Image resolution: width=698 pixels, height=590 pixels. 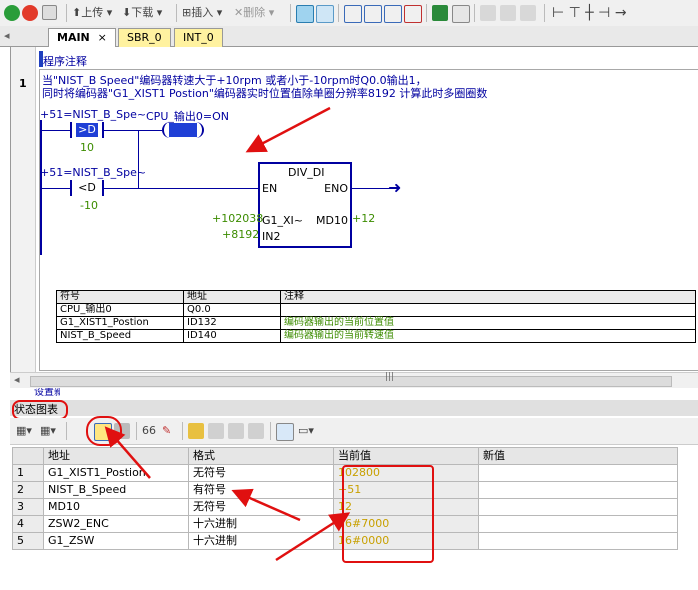 I want to click on status-monitor-icon, so click(x=325, y=14).